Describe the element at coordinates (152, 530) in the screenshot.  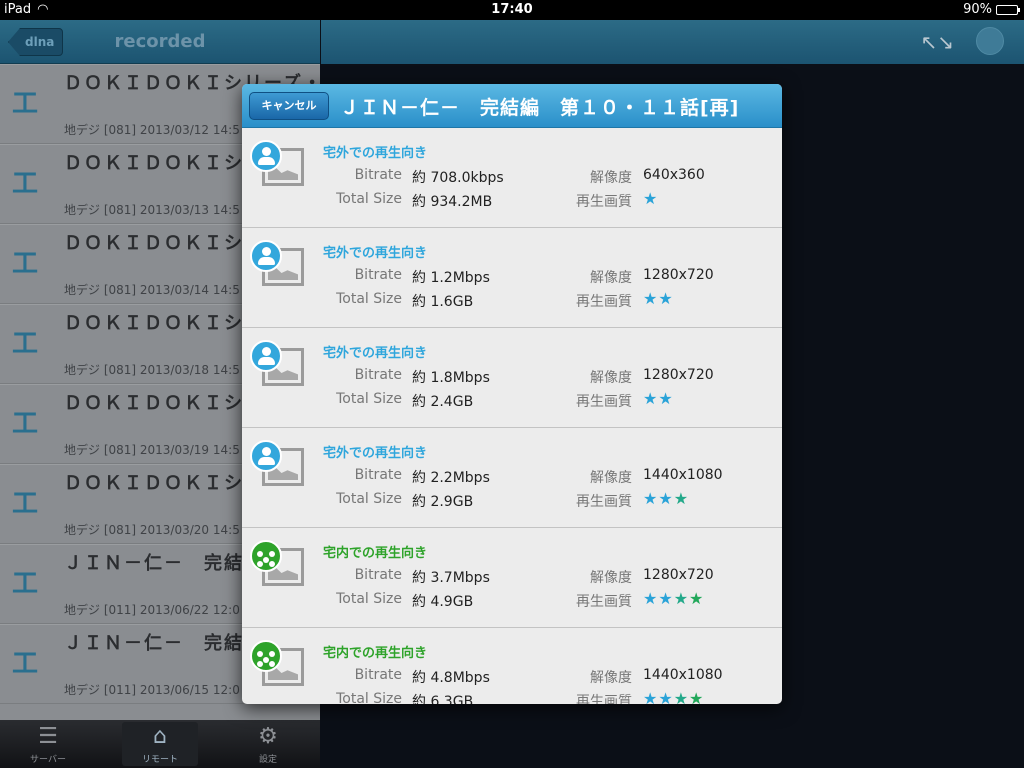
I see `recording-info: 地デジ [081] 2013/03/20 14:5` at that location.